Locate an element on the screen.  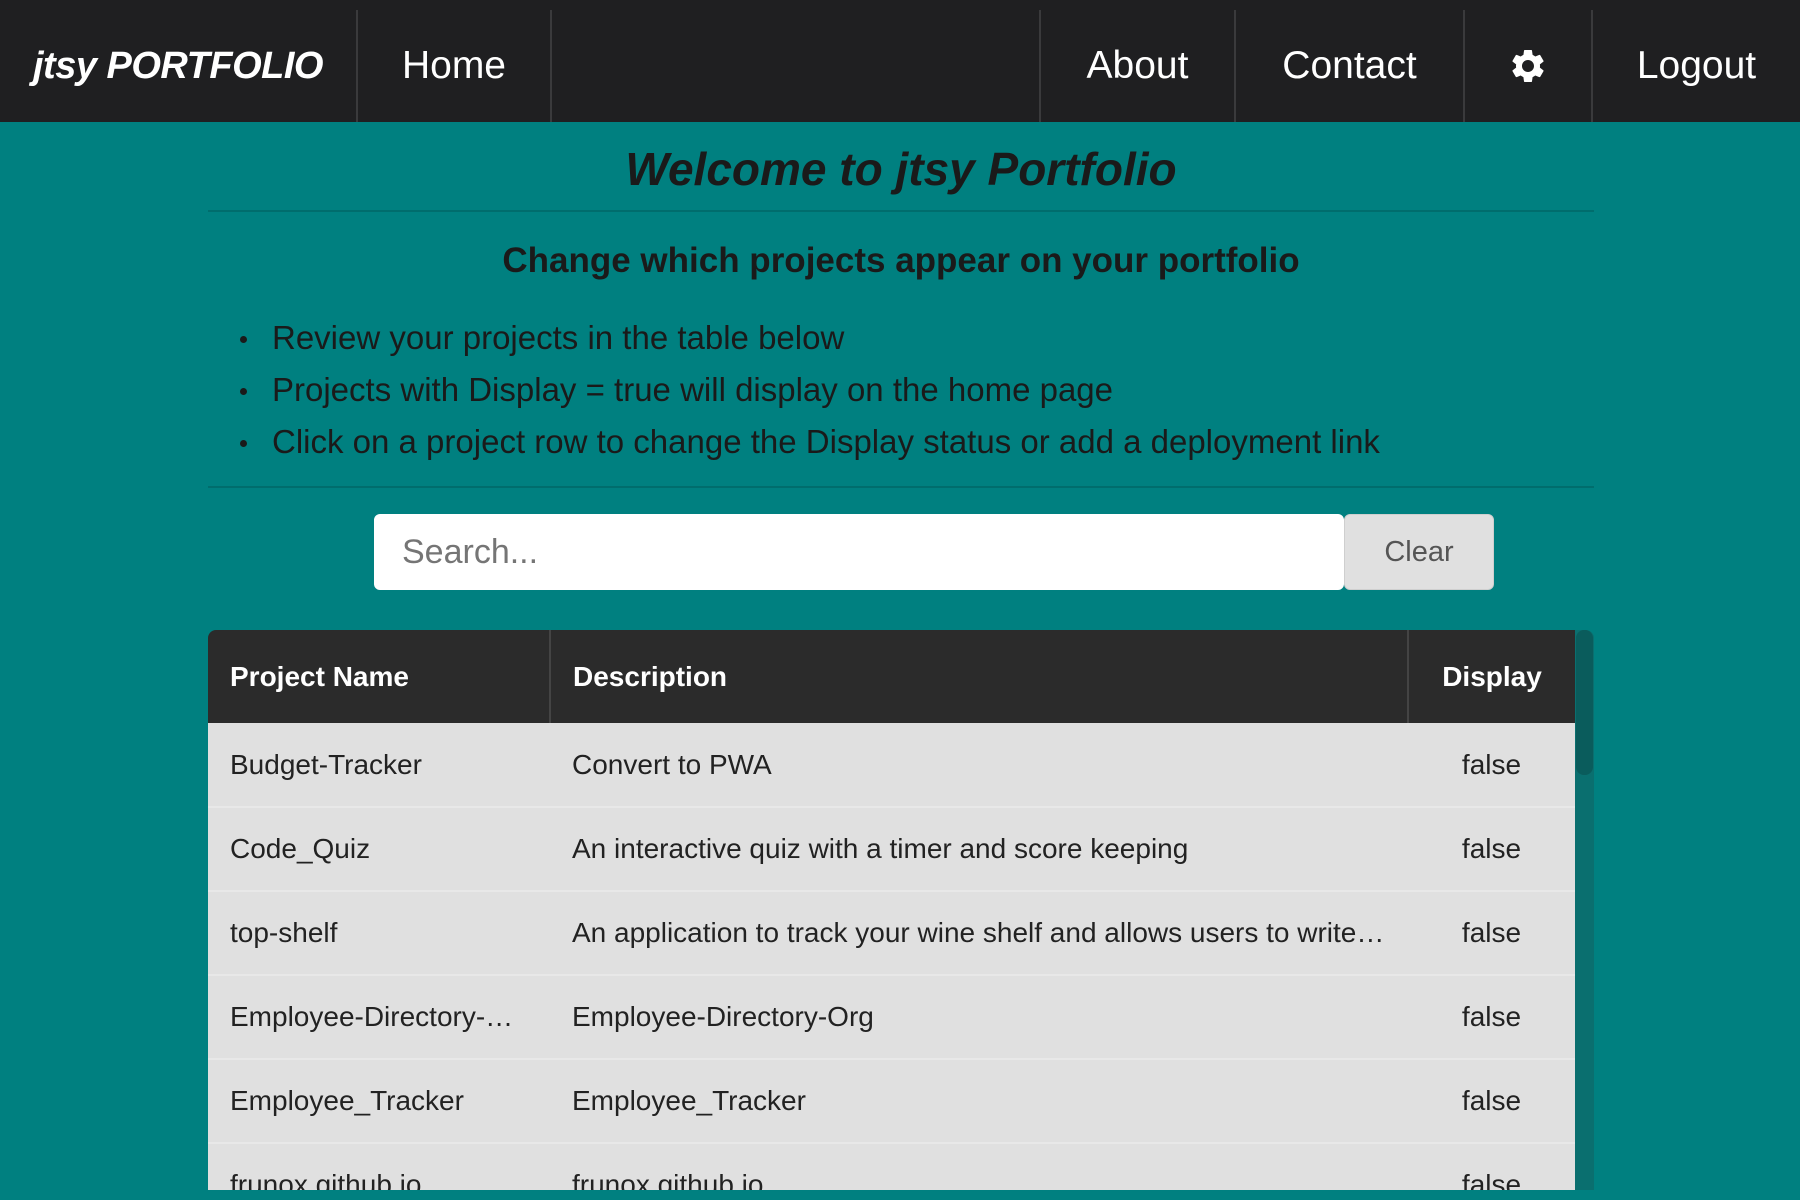
top-navbar: jtsy PORTFOLIO Home About Contact Logout is located at coordinates (900, 61).